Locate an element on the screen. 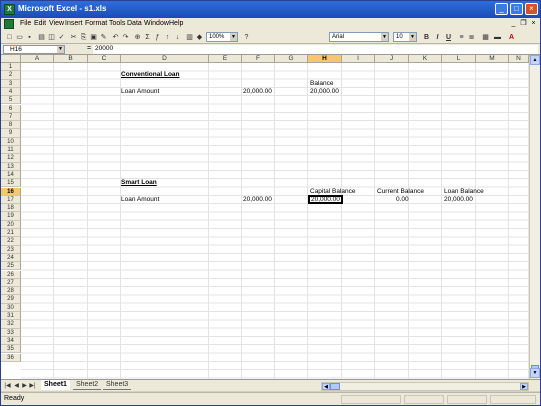  menu-window: Window is located at coordinates (156, 23).